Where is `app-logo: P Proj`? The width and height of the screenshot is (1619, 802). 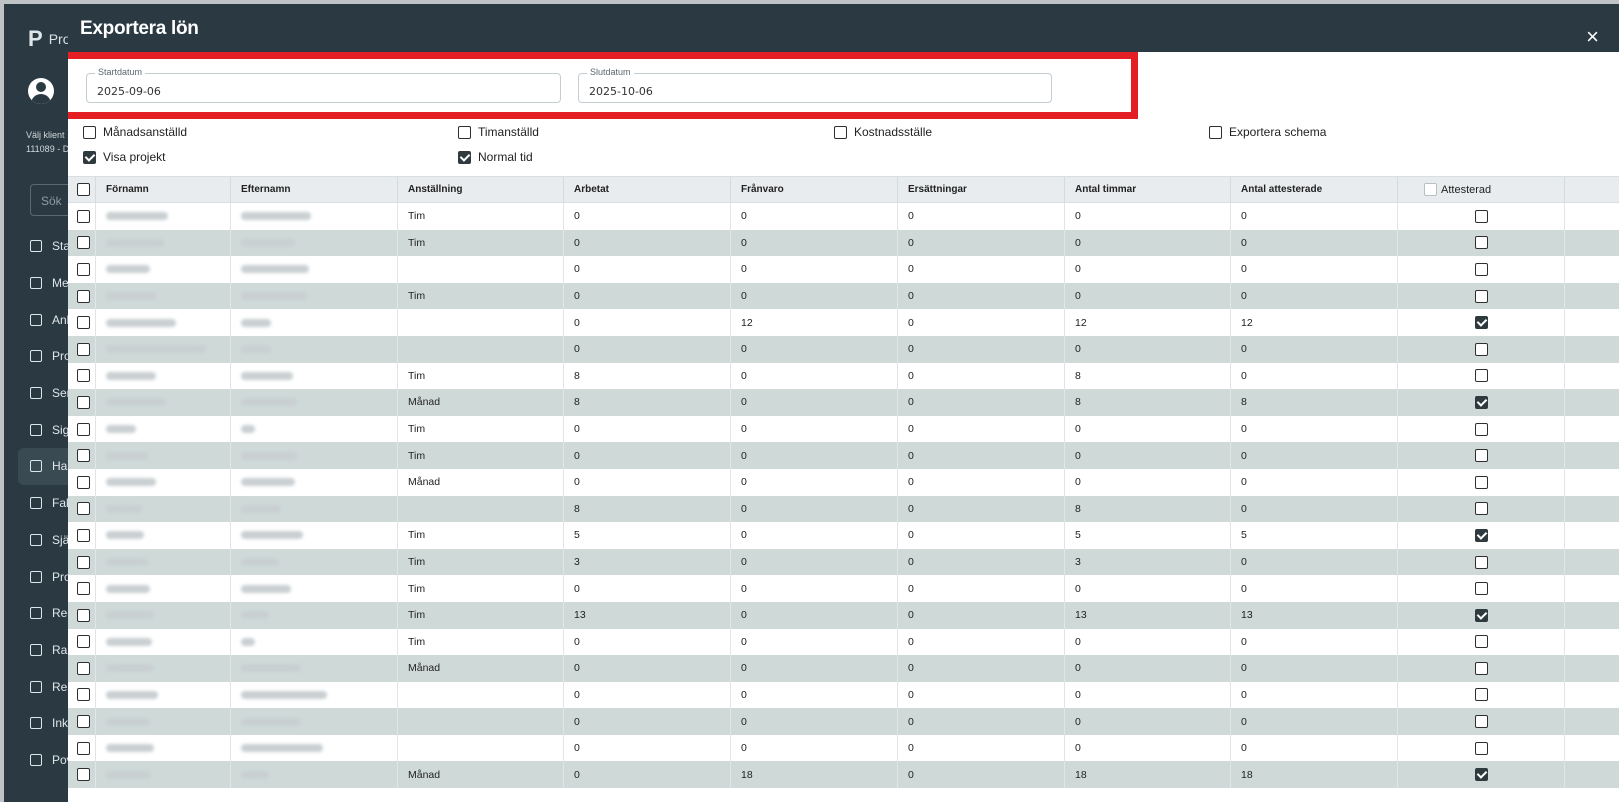 app-logo: P Proj is located at coordinates (51, 39).